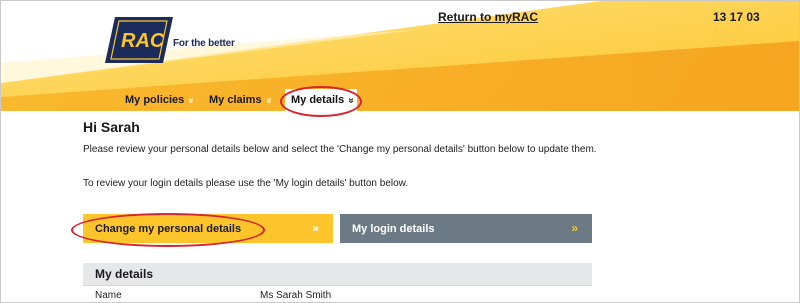 The height and width of the screenshot is (303, 800). I want to click on page-greeting: Hi Sarah, so click(111, 127).